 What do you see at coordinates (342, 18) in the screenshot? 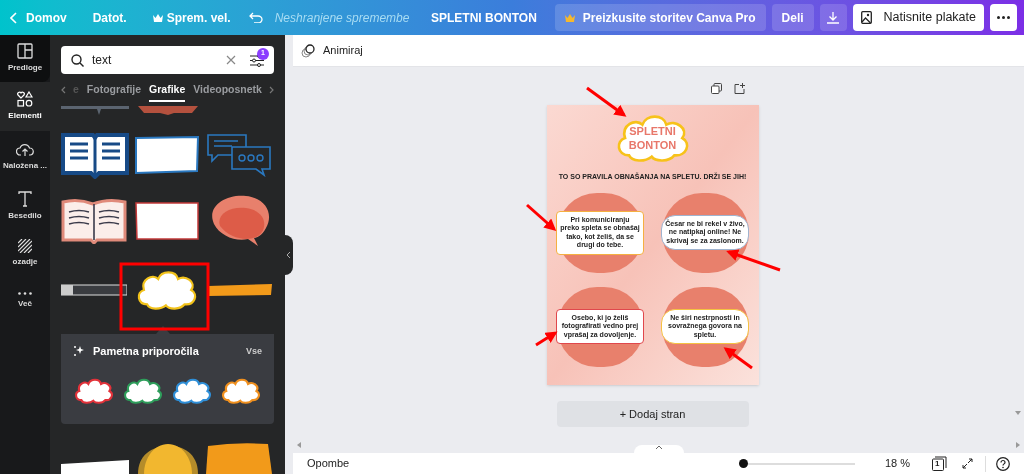
I see `save-status: Neshranjene spremembe` at bounding box center [342, 18].